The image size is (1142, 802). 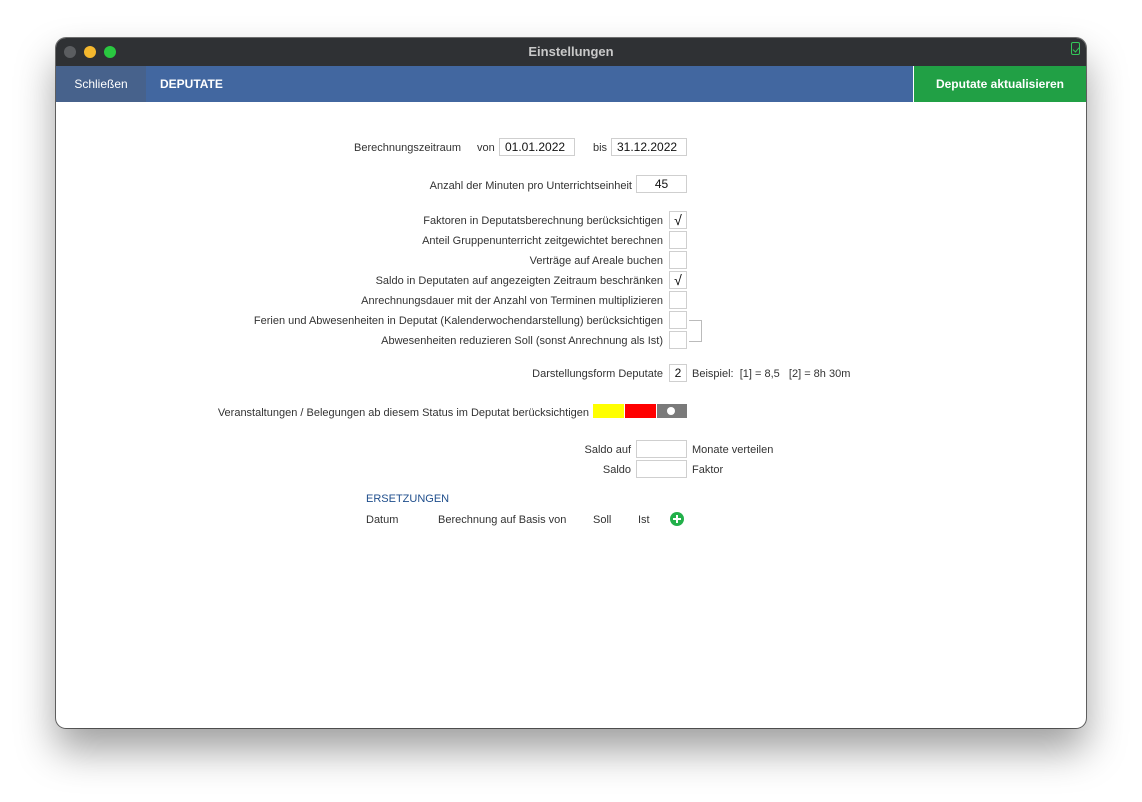 I want to click on period-label: Berechnungszeitraum, so click(x=408, y=148).